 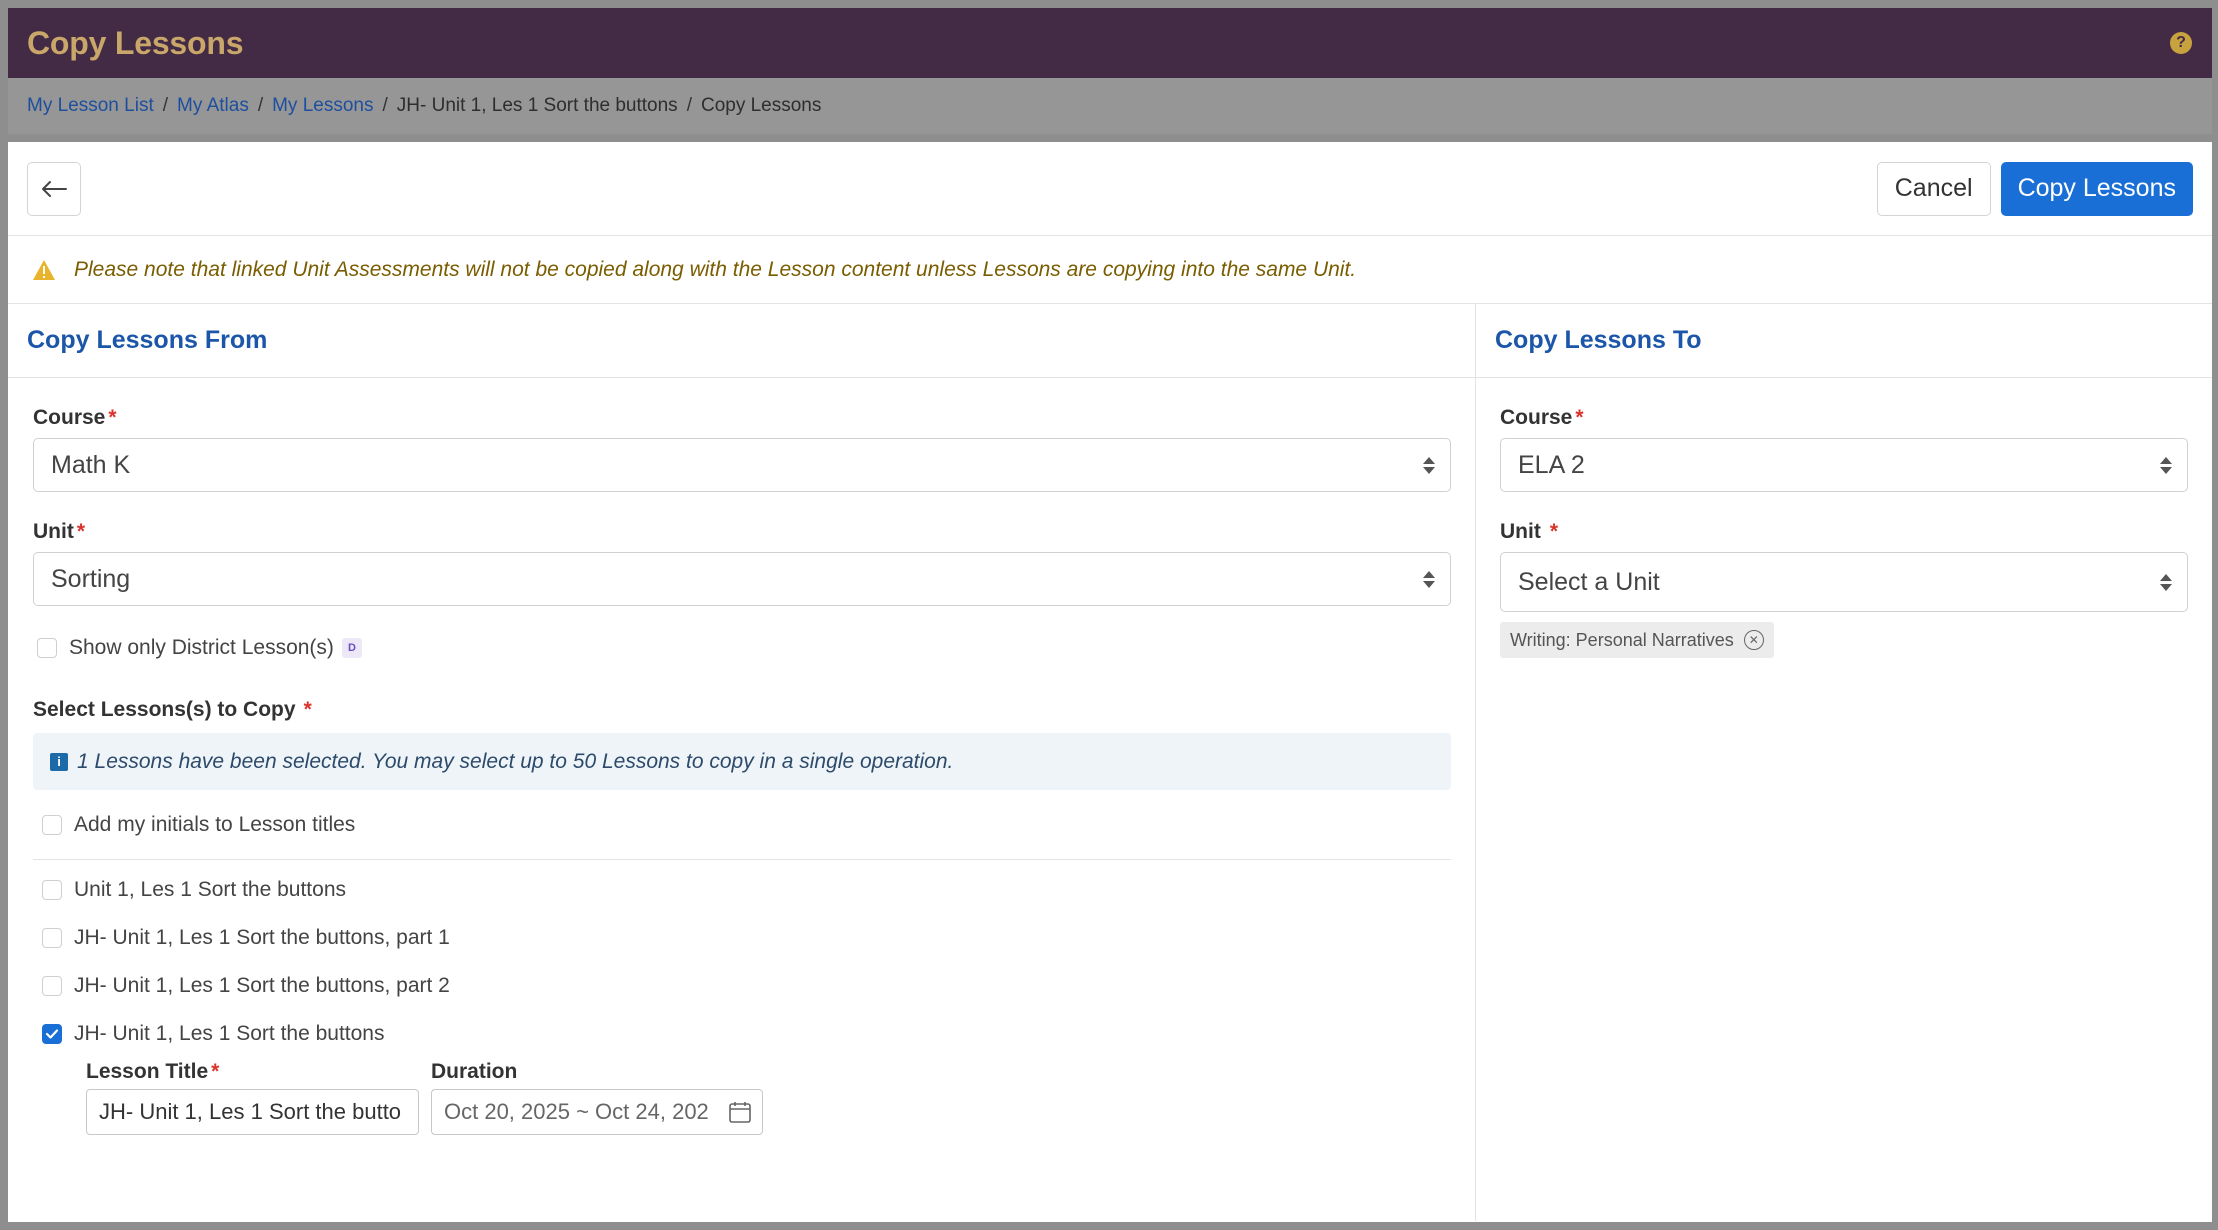 What do you see at coordinates (1110, 43) in the screenshot?
I see `title-bar: Copy Lessons ?` at bounding box center [1110, 43].